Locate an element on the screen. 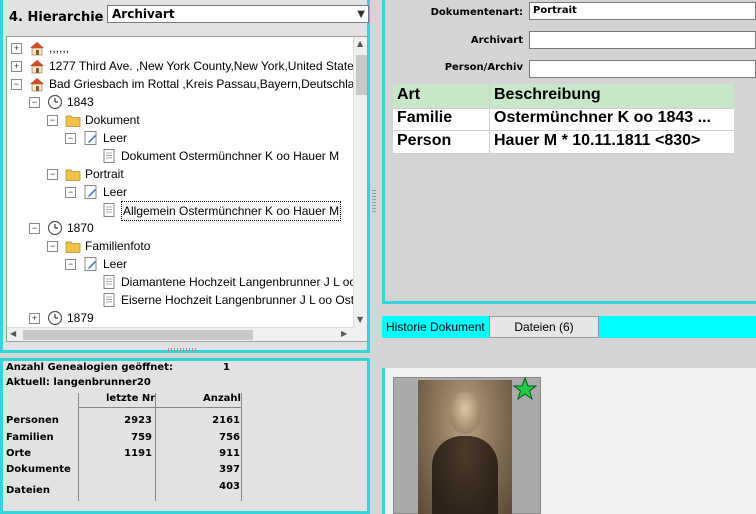 Image resolution: width=756 pixels, height=514 pixels. stats-divider is located at coordinates (241, 447).